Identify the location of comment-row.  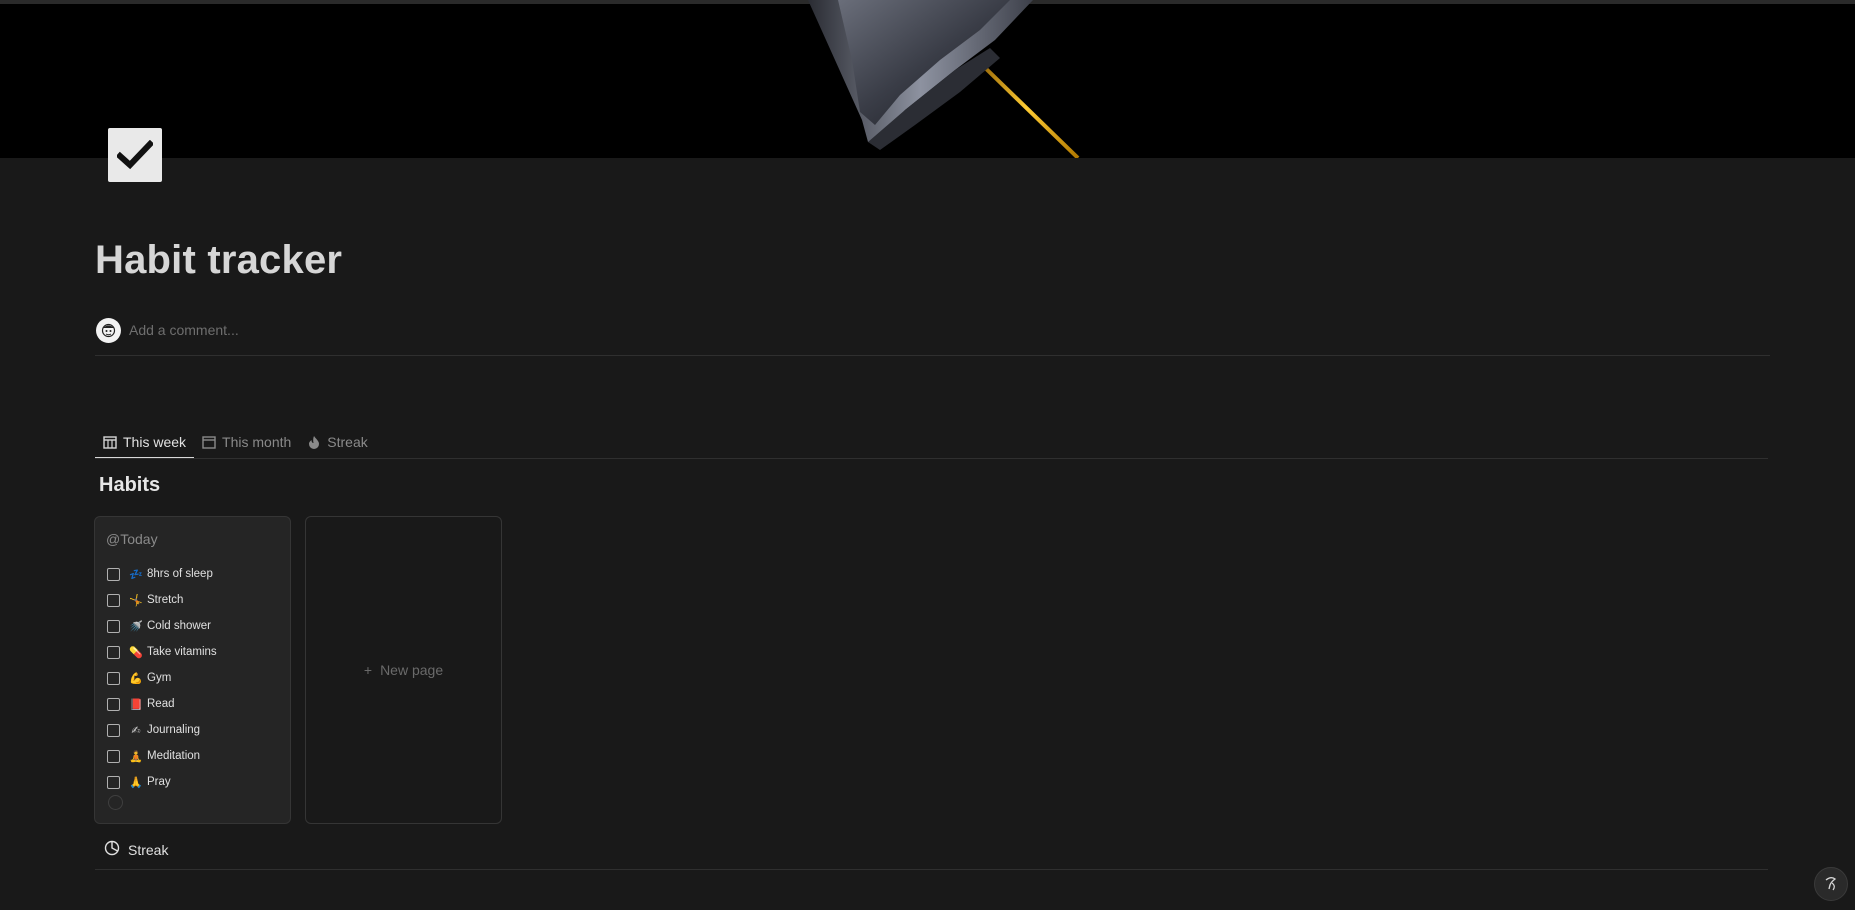
(312, 330).